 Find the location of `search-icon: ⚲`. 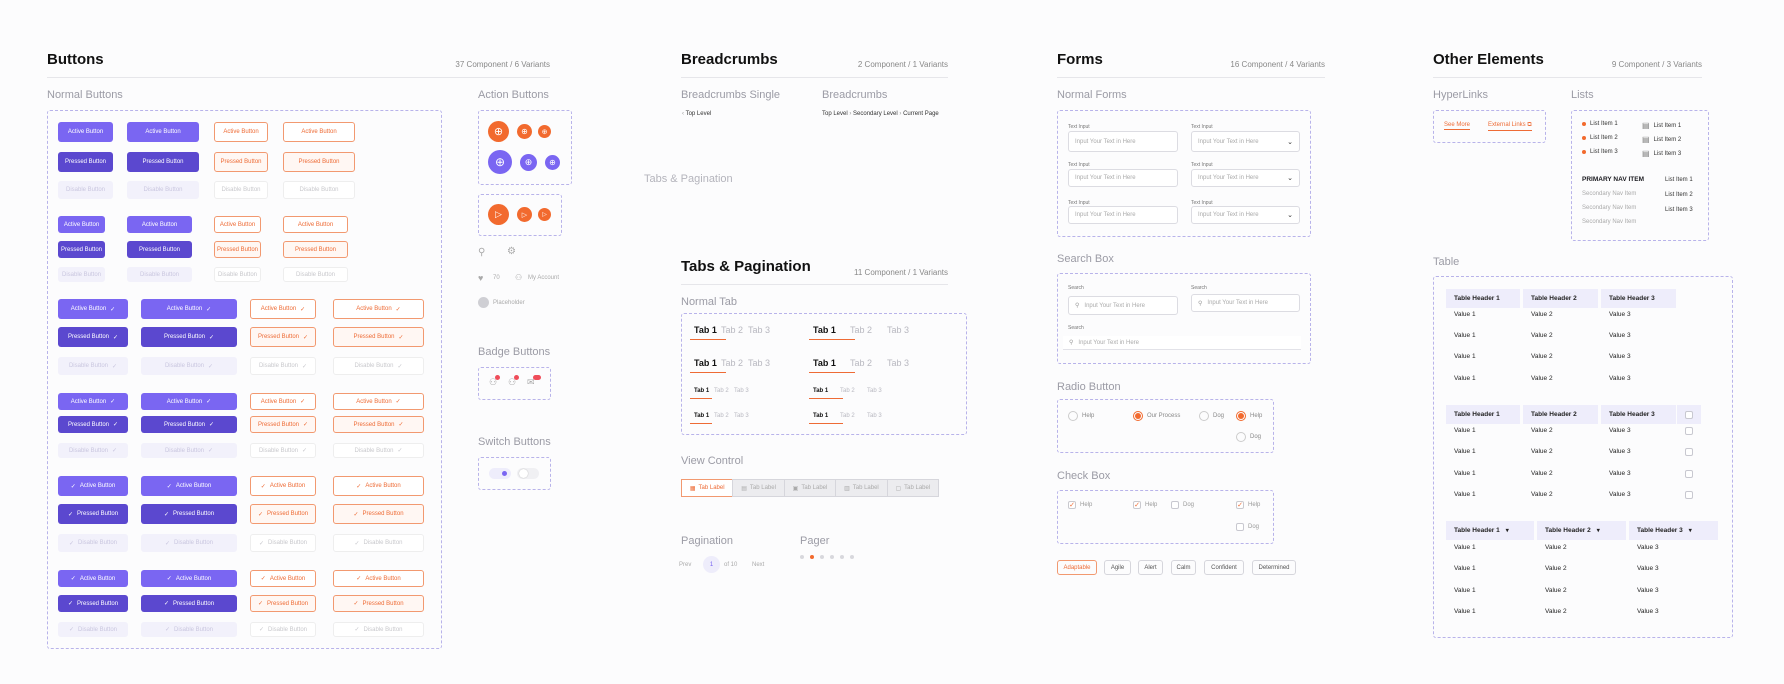

search-icon: ⚲ is located at coordinates (481, 252).